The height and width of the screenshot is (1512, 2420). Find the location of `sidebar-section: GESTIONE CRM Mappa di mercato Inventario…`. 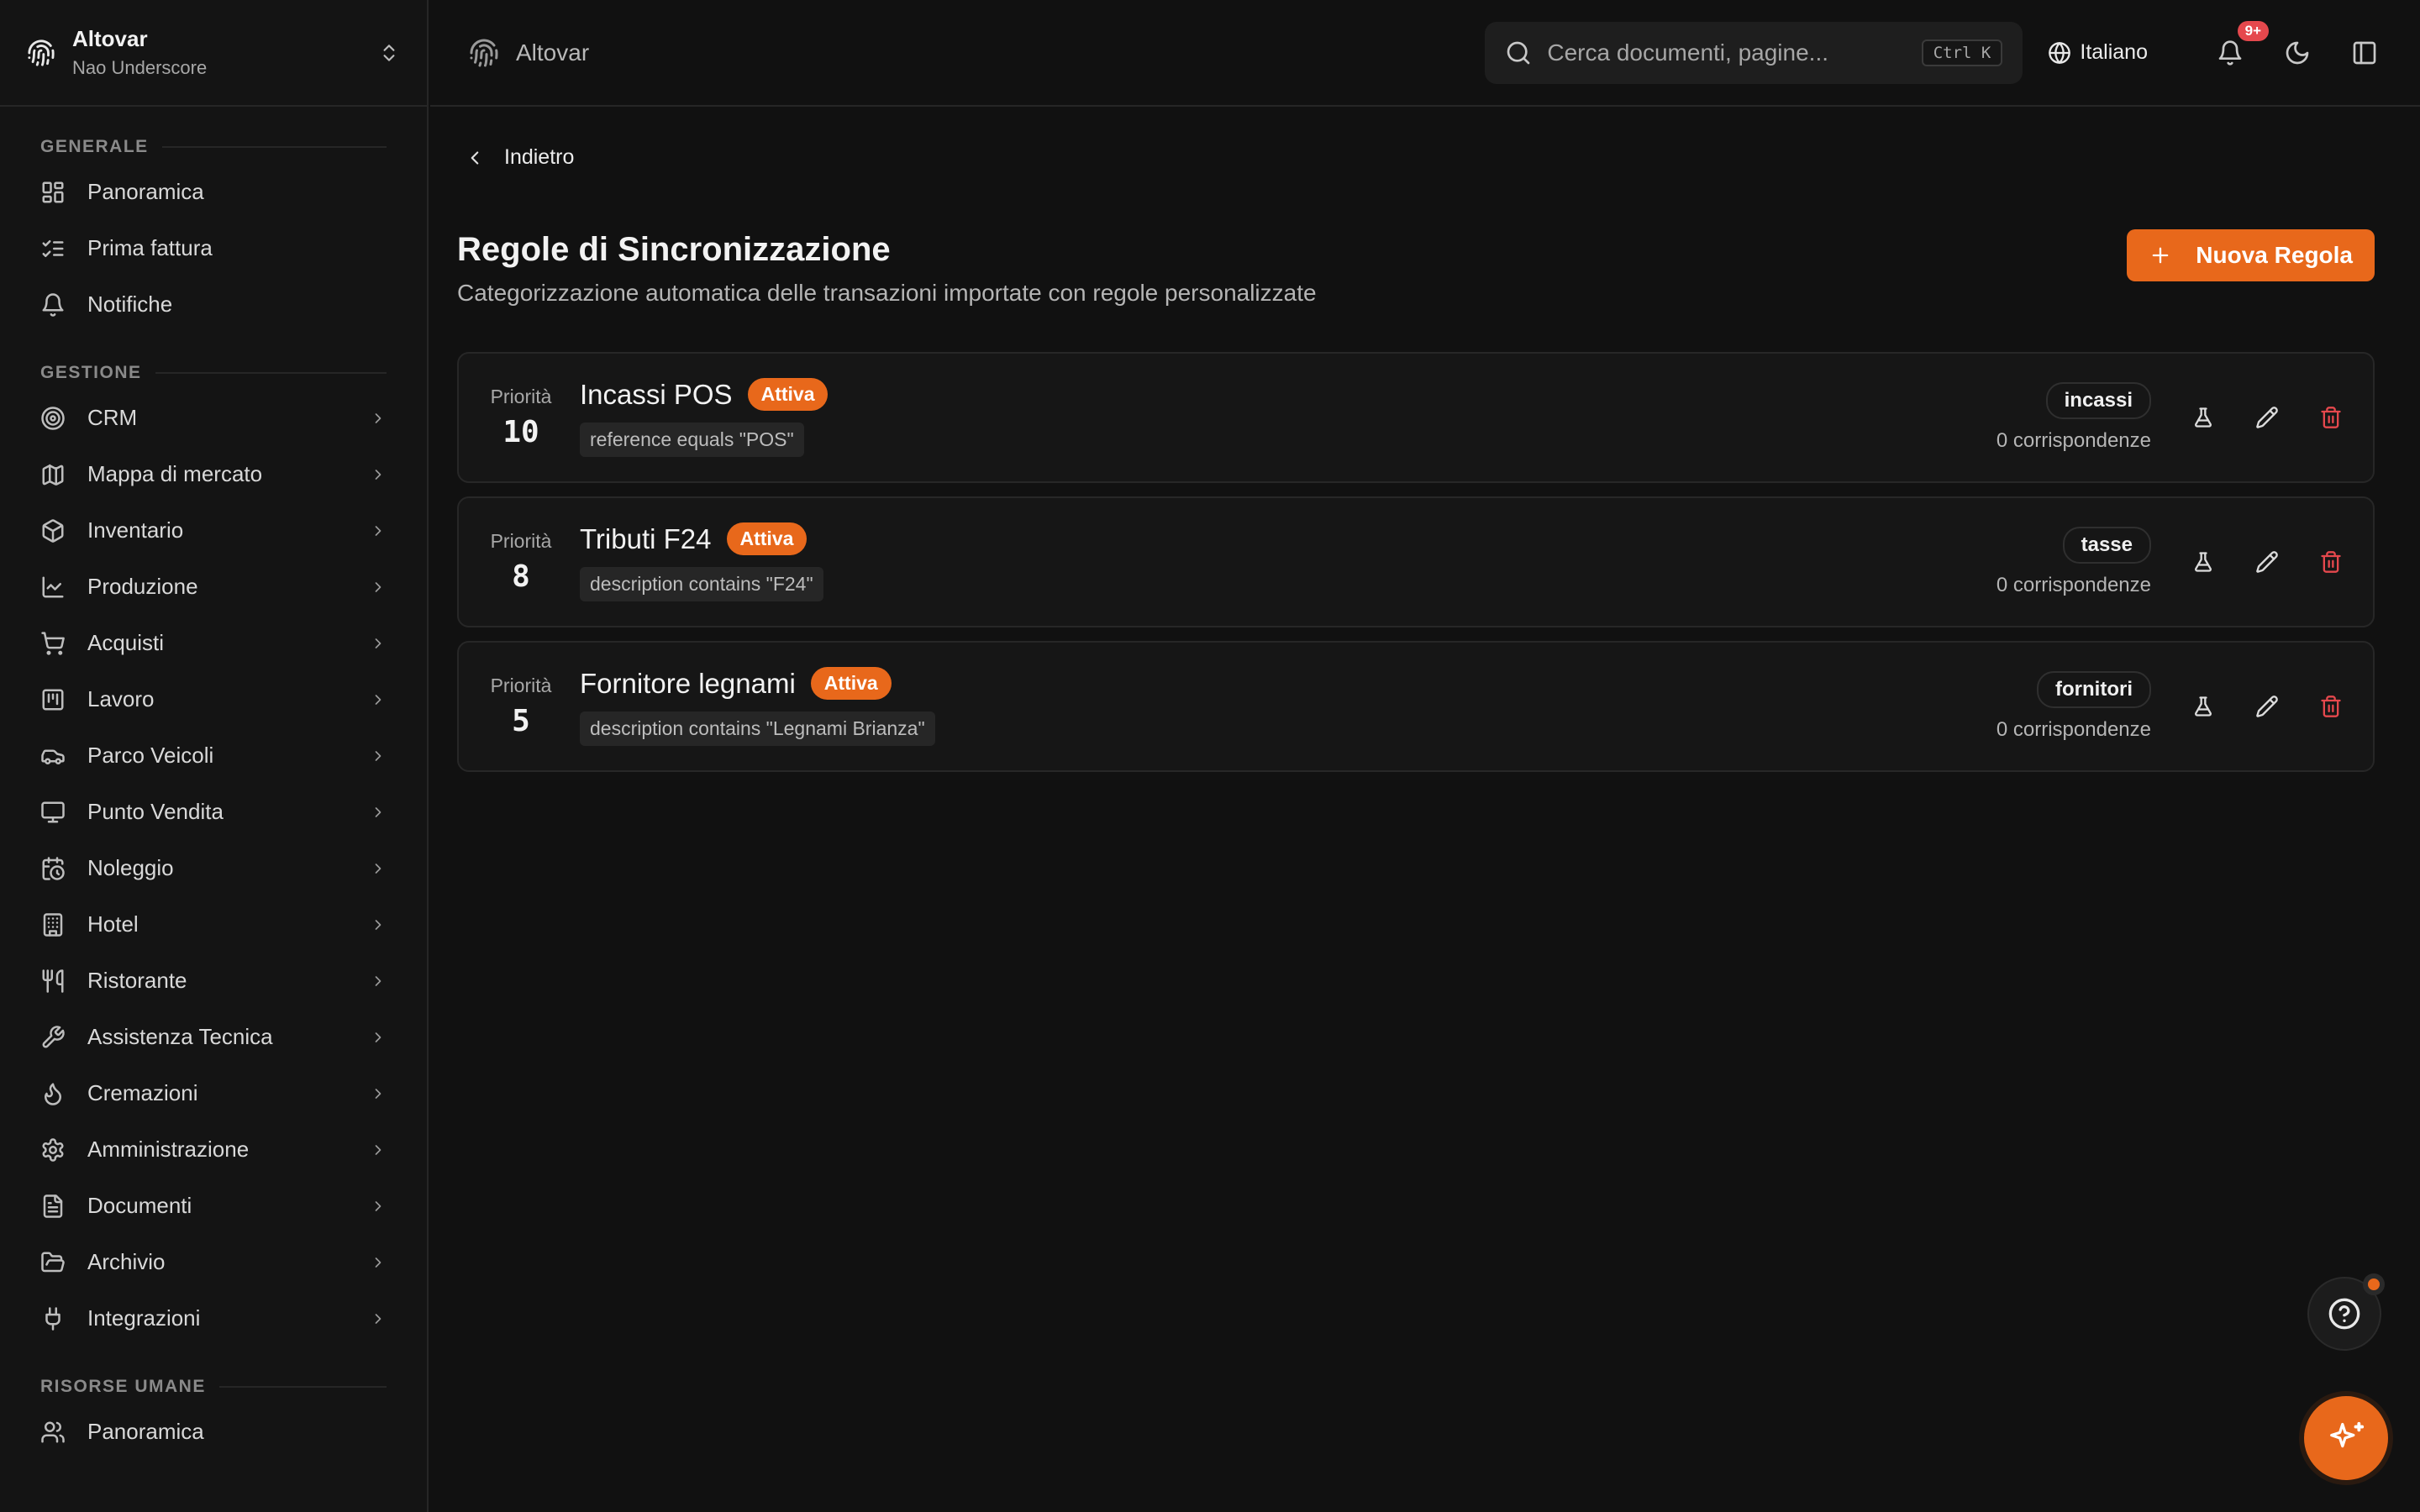

sidebar-section: GESTIONE CRM Mappa di mercato Inventario… is located at coordinates (214, 851).